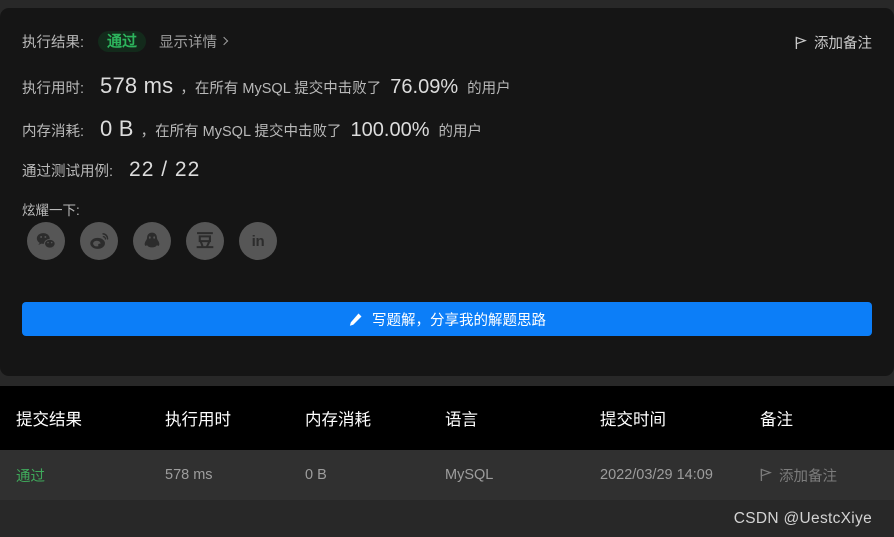 The height and width of the screenshot is (537, 894). Describe the element at coordinates (51, 210) in the screenshot. I see `share-label: 炫耀一下:` at that location.